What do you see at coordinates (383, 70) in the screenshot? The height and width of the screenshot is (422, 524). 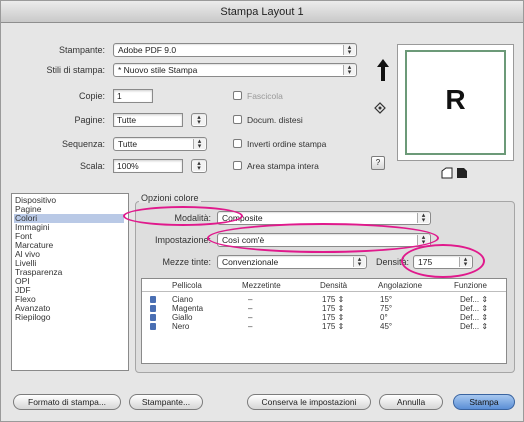 I see `upright-arrow-icon` at bounding box center [383, 70].